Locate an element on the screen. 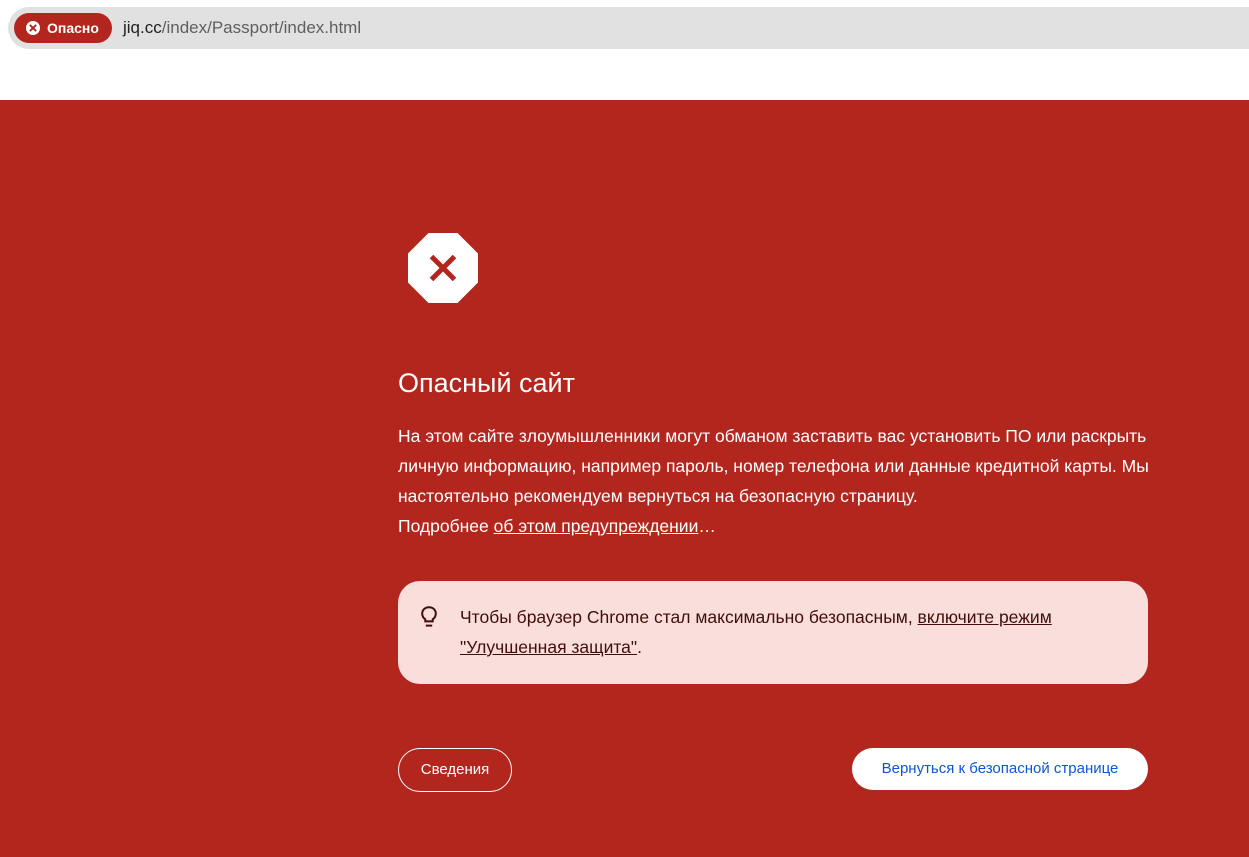 This screenshot has width=1249, height=857. security-status-chip: Опасно is located at coordinates (63, 28).